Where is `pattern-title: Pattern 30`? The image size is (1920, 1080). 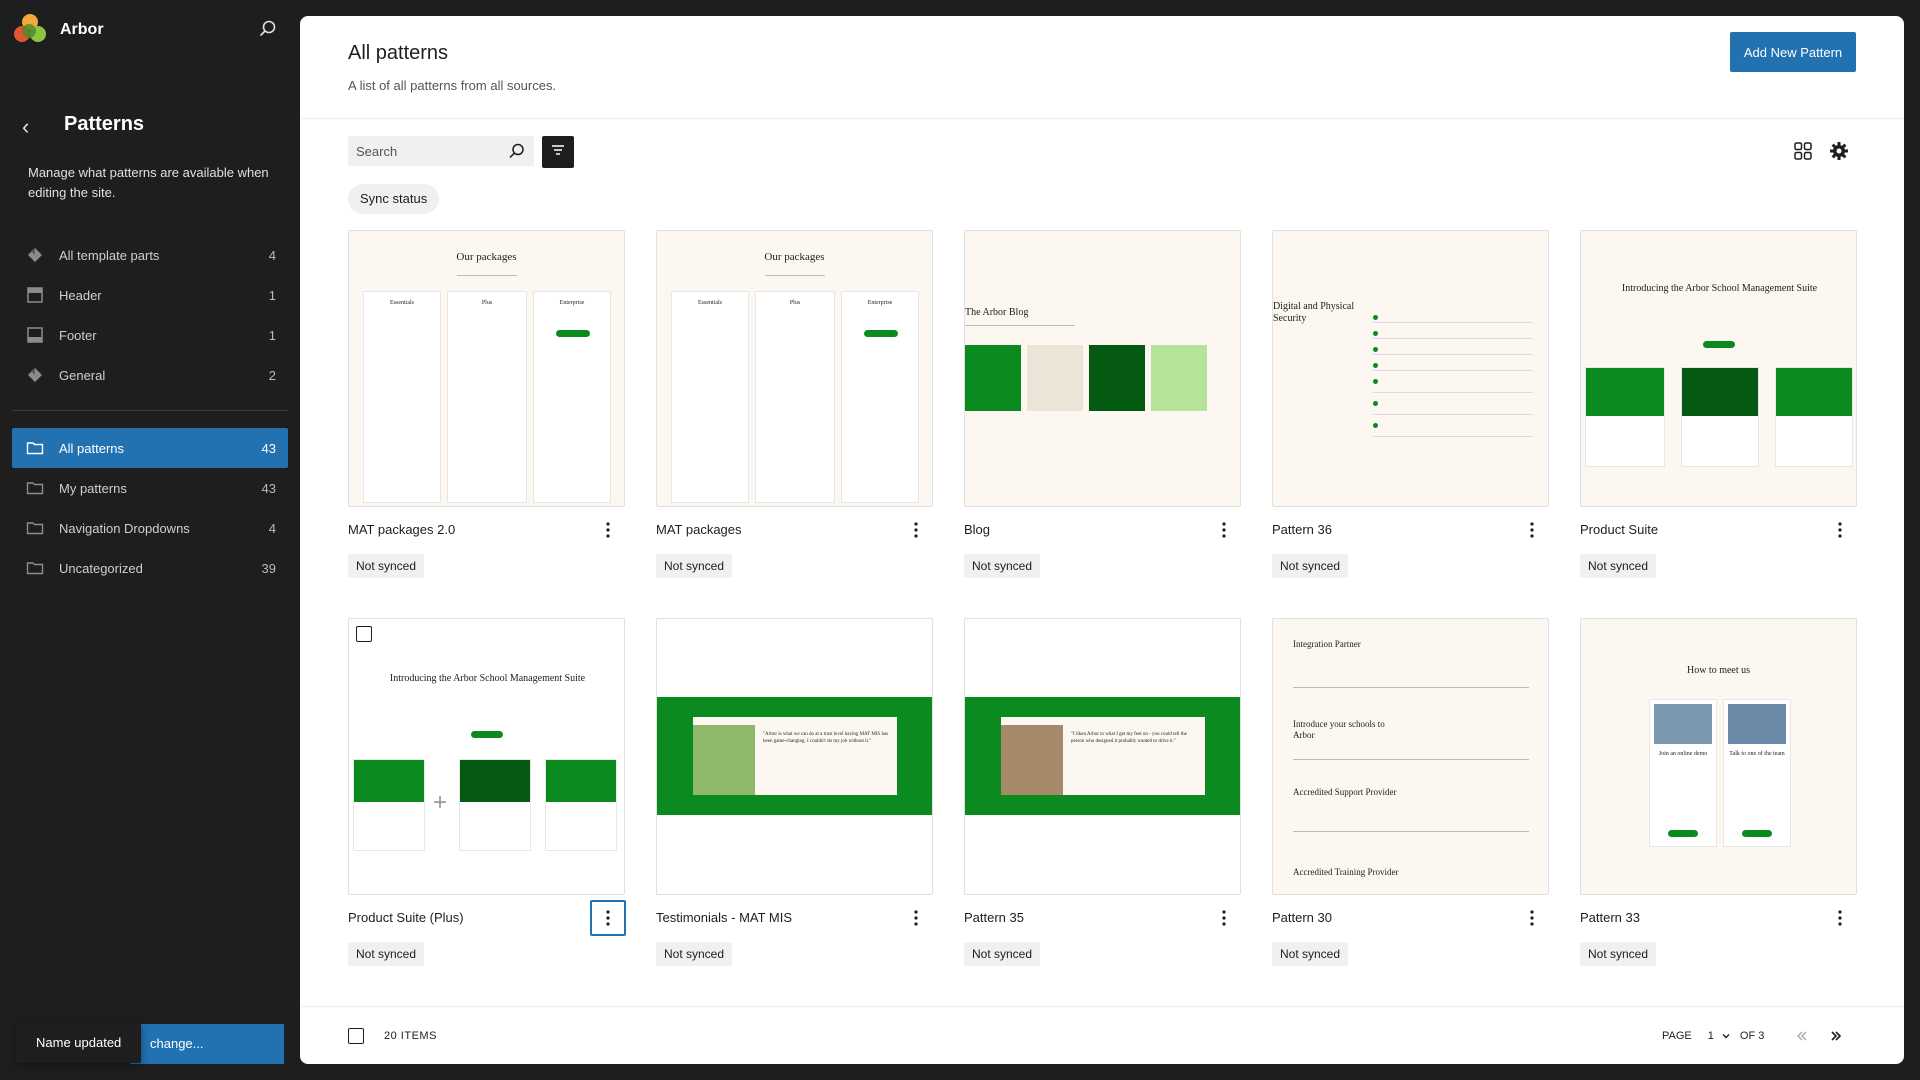 pattern-title: Pattern 30 is located at coordinates (1302, 917).